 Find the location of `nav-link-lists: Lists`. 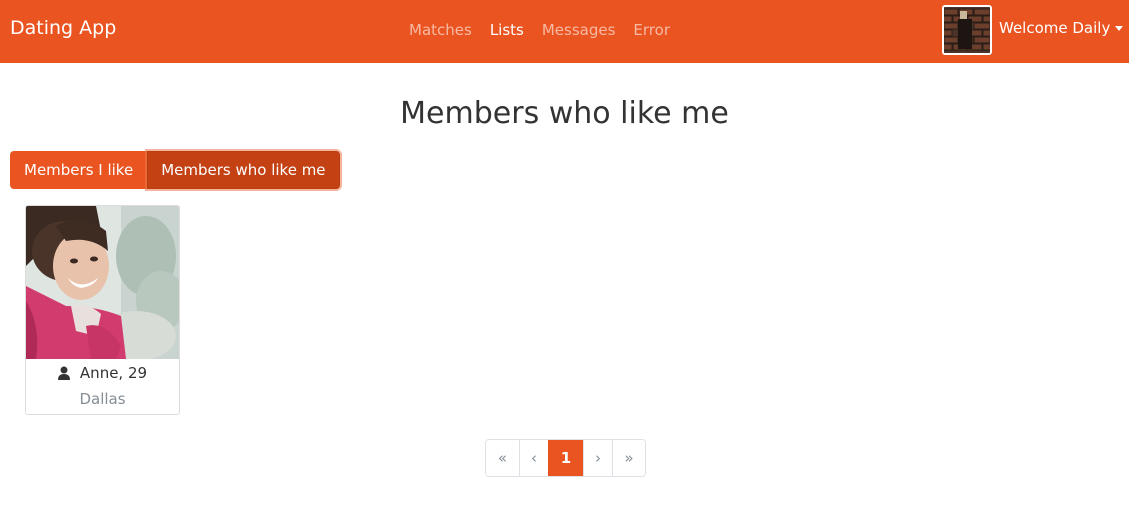

nav-link-lists: Lists is located at coordinates (507, 30).